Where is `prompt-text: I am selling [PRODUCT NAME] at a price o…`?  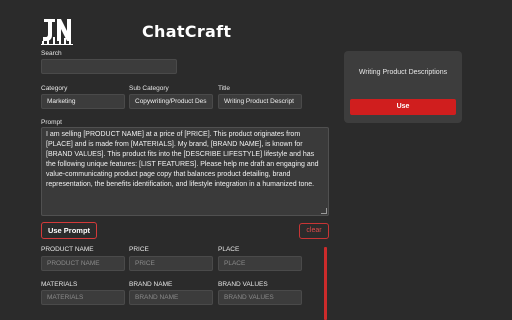
prompt-text: I am selling [PRODUCT NAME] at a price o… is located at coordinates (182, 159).